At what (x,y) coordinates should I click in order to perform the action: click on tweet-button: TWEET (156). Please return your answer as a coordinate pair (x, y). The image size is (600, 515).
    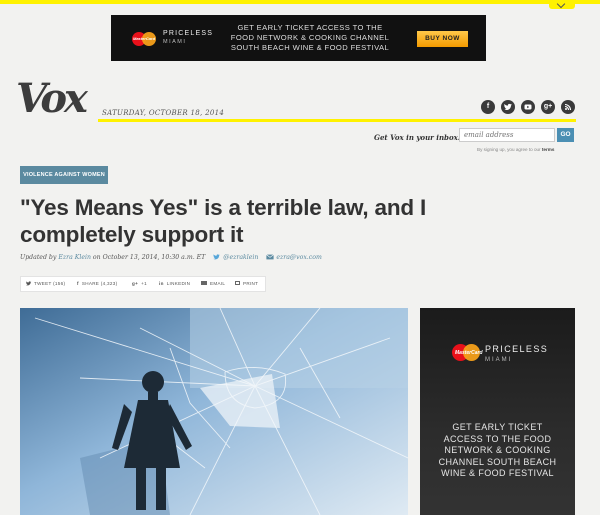
    Looking at the image, I should click on (45, 284).